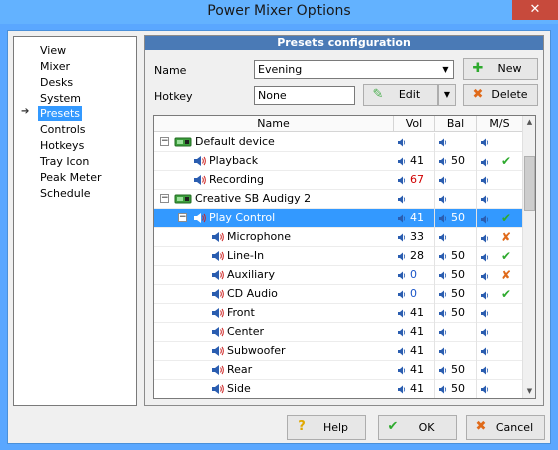 The width and height of the screenshot is (558, 450). What do you see at coordinates (500, 69) in the screenshot?
I see `new-button: ✚ New` at bounding box center [500, 69].